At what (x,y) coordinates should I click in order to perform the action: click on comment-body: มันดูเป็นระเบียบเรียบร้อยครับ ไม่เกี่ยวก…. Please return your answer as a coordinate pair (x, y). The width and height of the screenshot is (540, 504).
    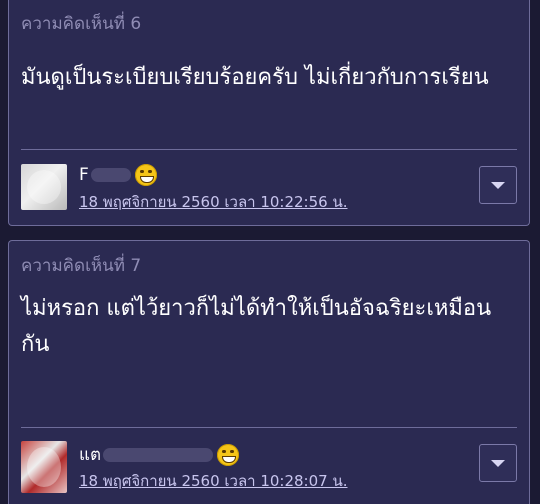
    Looking at the image, I should click on (255, 77).